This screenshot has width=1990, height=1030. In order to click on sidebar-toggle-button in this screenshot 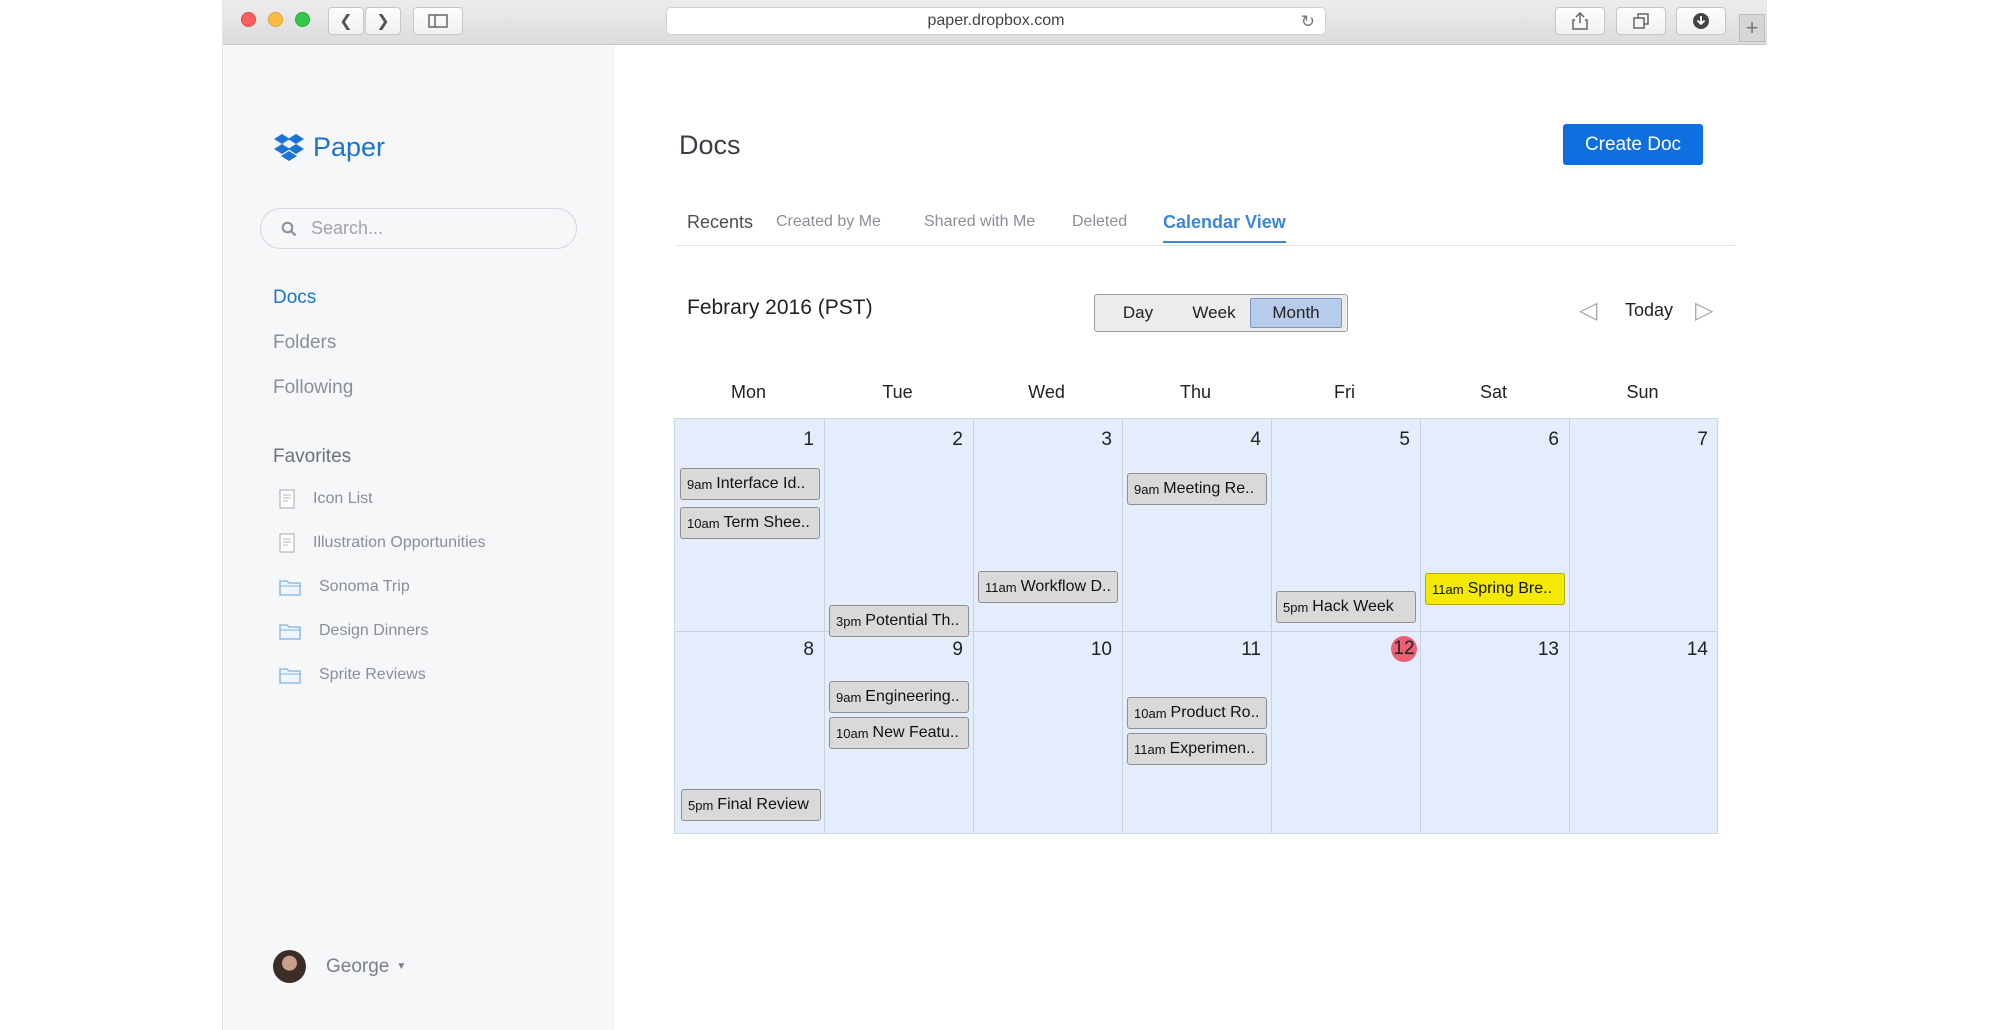, I will do `click(438, 21)`.